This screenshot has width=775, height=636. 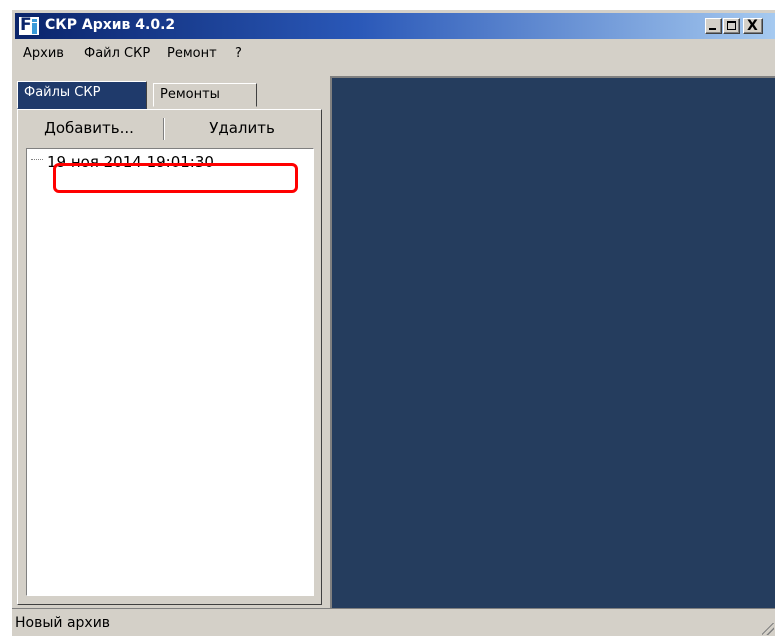 I want to click on tree-item: 19 ноя 2014 19:01:30, so click(x=130, y=162).